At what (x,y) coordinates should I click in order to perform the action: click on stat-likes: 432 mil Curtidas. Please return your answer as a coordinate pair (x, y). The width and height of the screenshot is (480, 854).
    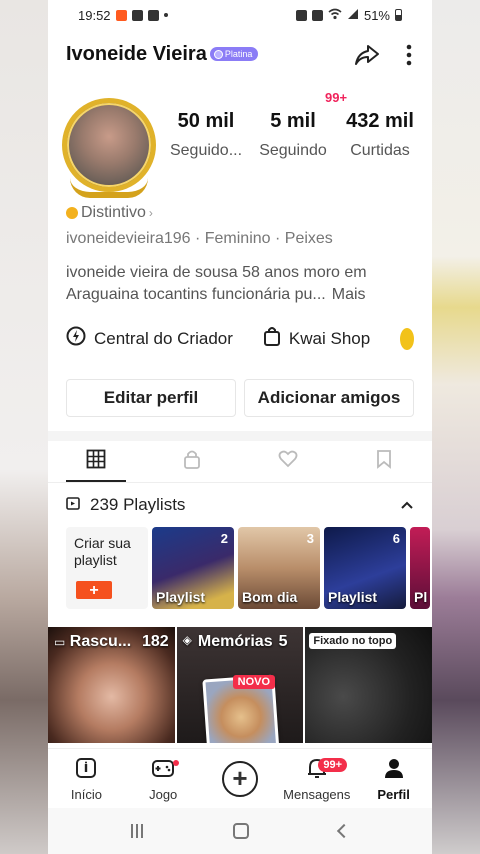
    Looking at the image, I should click on (380, 129).